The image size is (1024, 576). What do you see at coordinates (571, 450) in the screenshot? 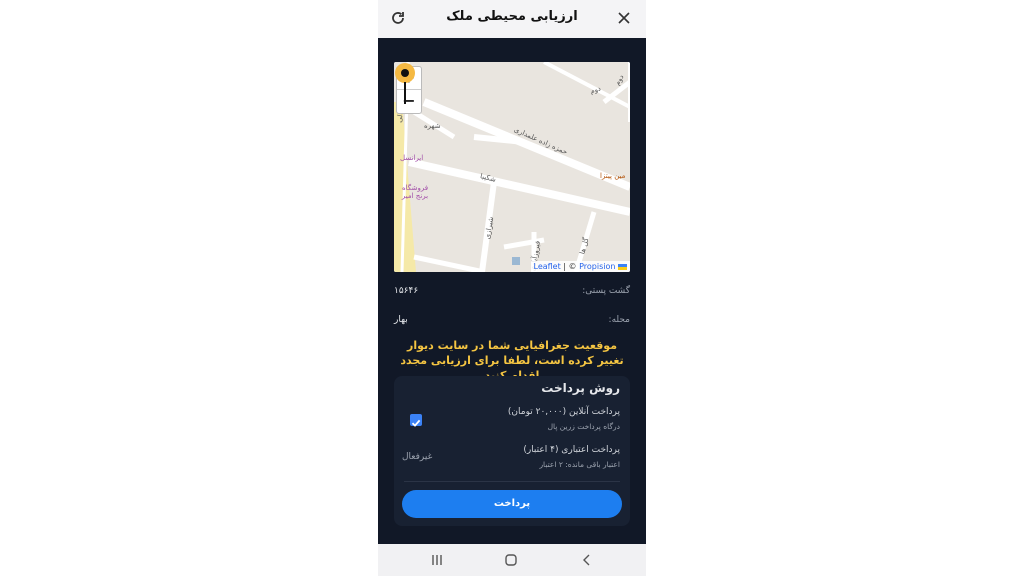
I see `credit-payment-label: پرداخت اعتباری (۴ اعتبار)` at bounding box center [571, 450].